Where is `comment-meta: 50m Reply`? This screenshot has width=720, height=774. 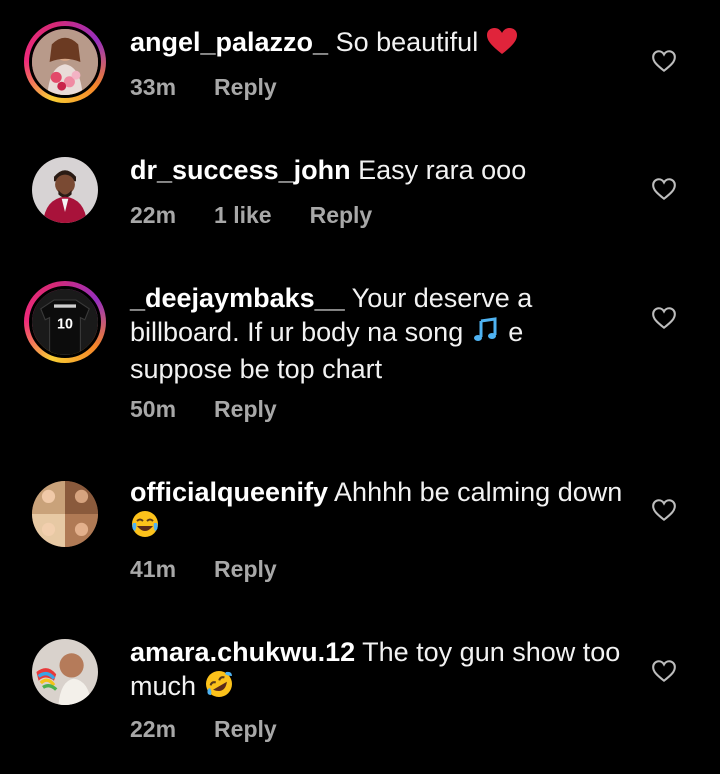 comment-meta: 50m Reply is located at coordinates (222, 409).